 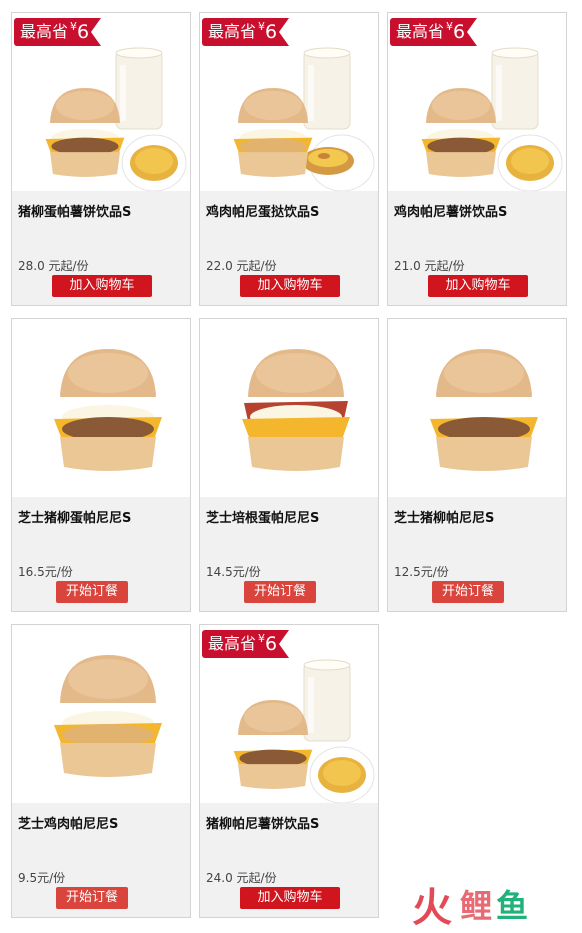 I want to click on product-card: 芝士猪柳帕尼尼S 12.5元/份开始订餐, so click(x=477, y=465).